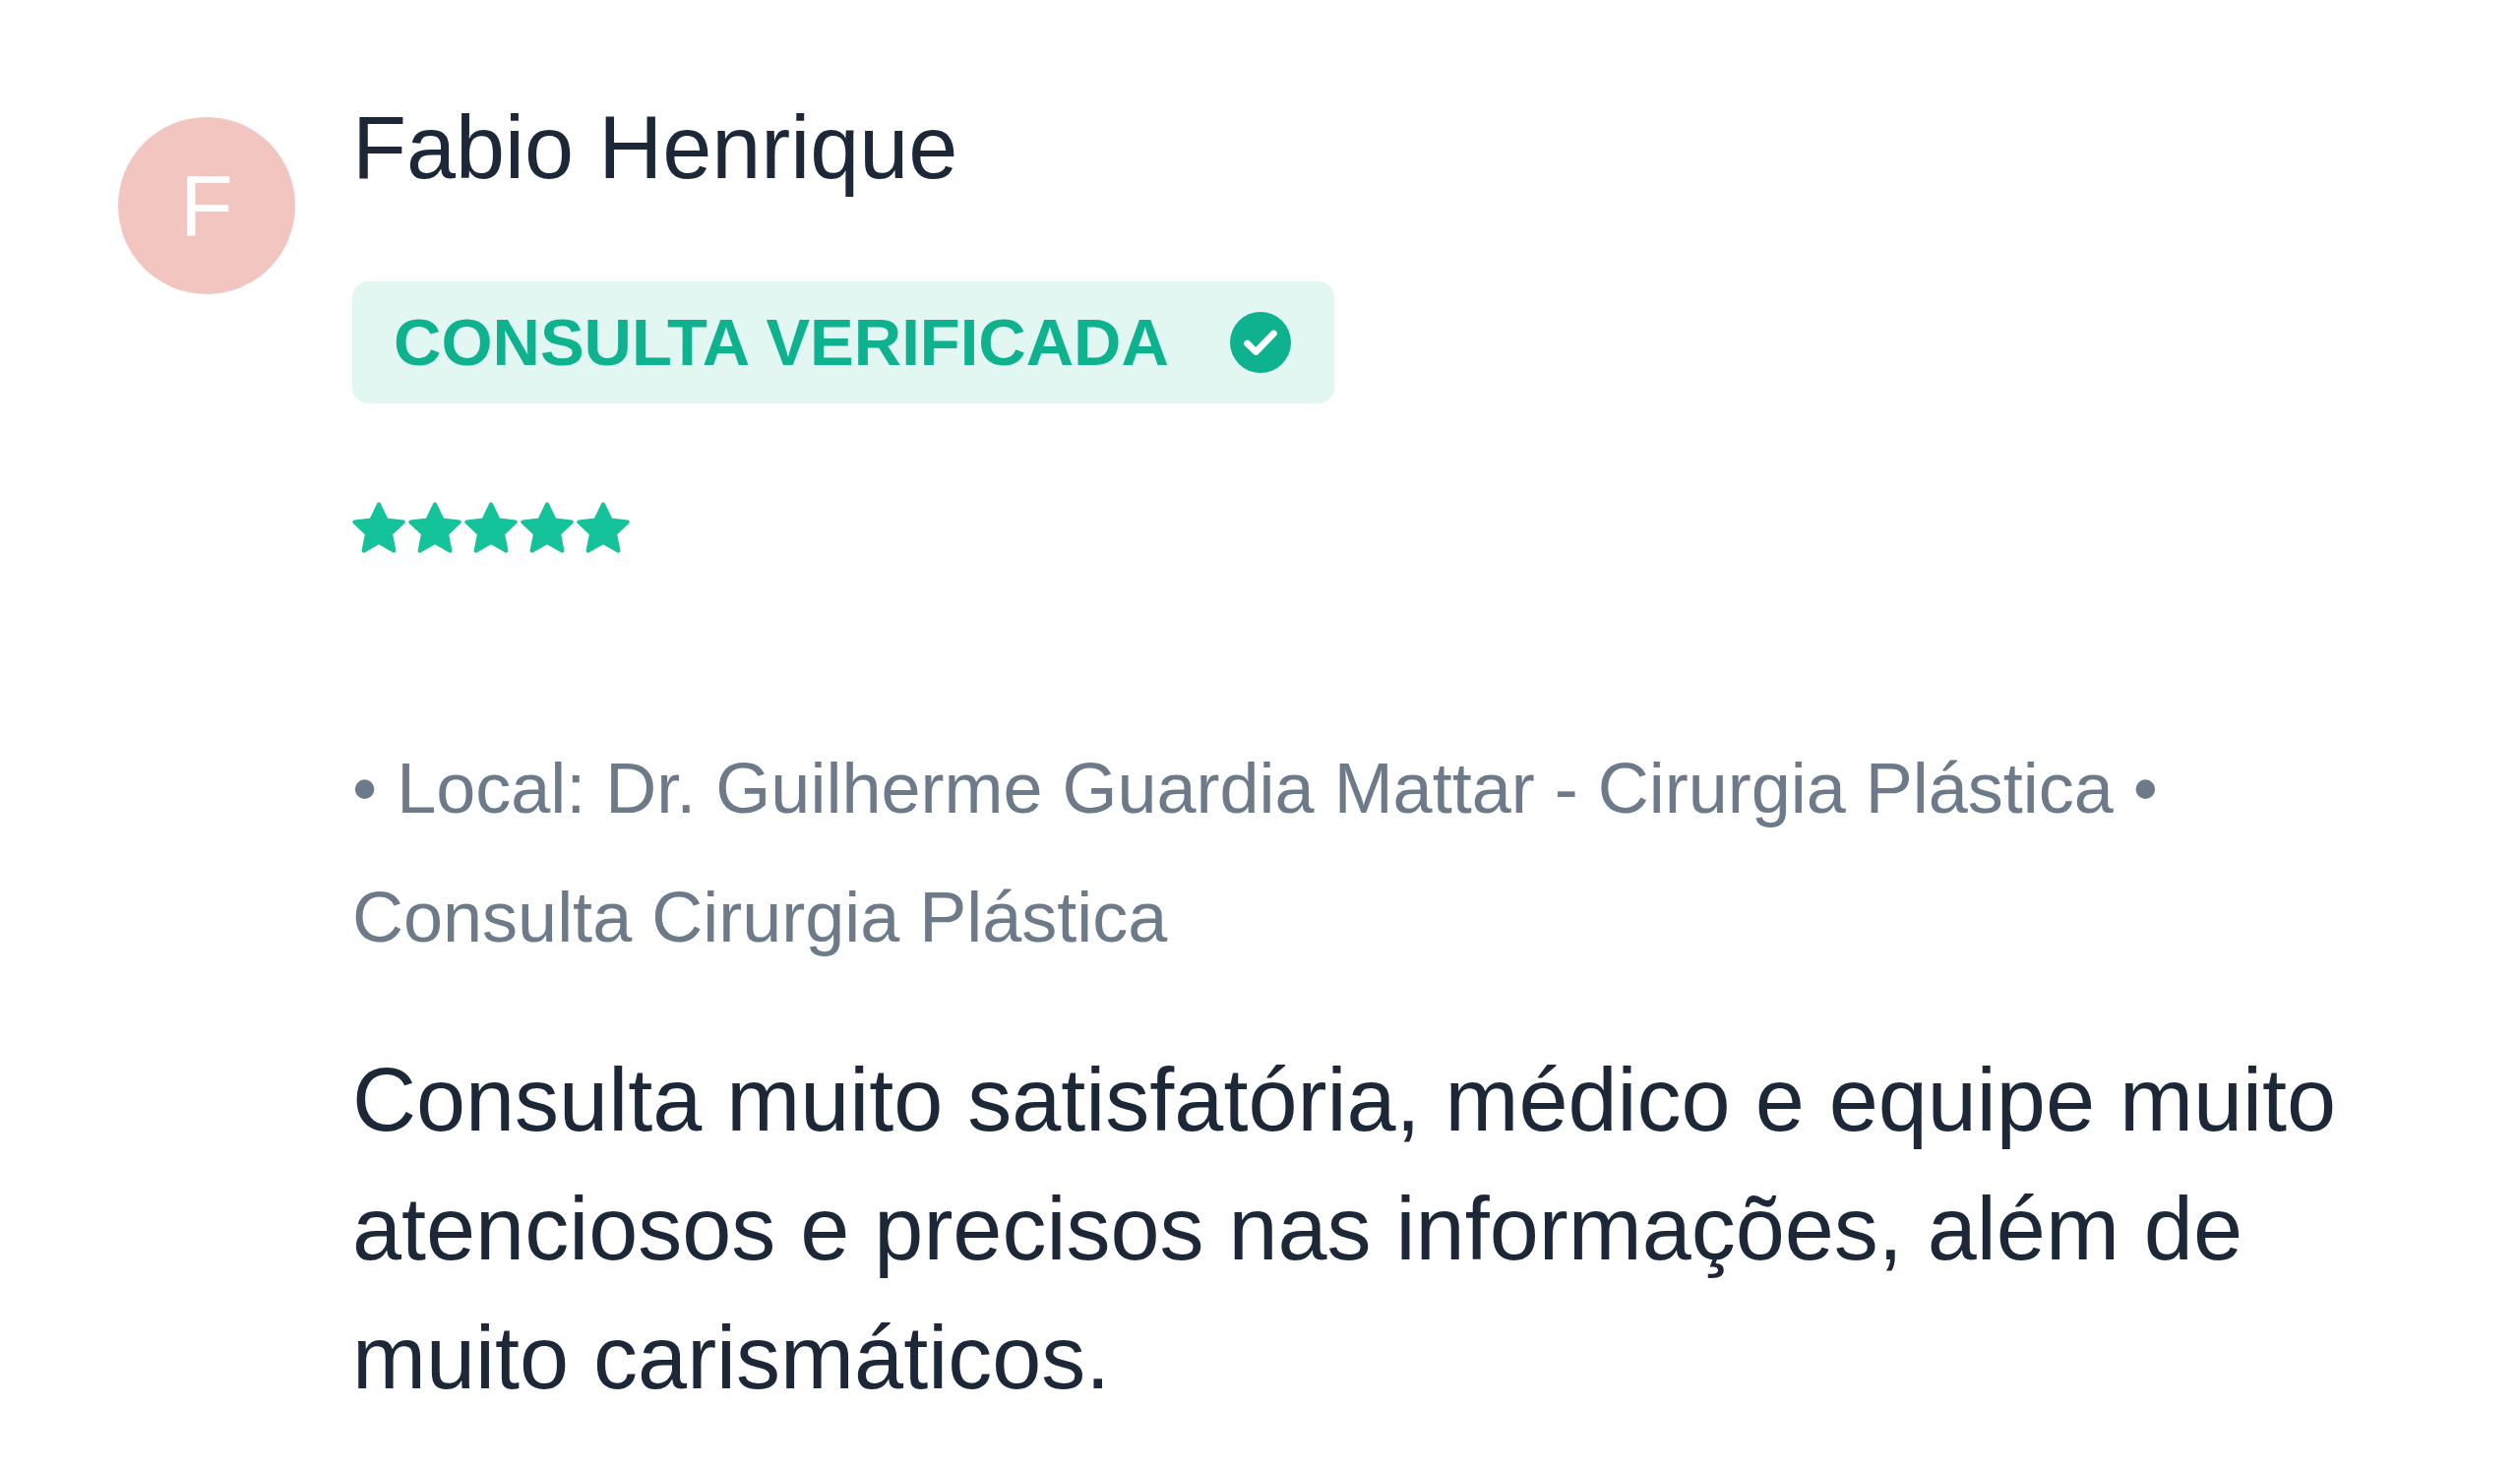 Image resolution: width=2520 pixels, height=1469 pixels. Describe the element at coordinates (206, 205) in the screenshot. I see `avatar: F` at that location.